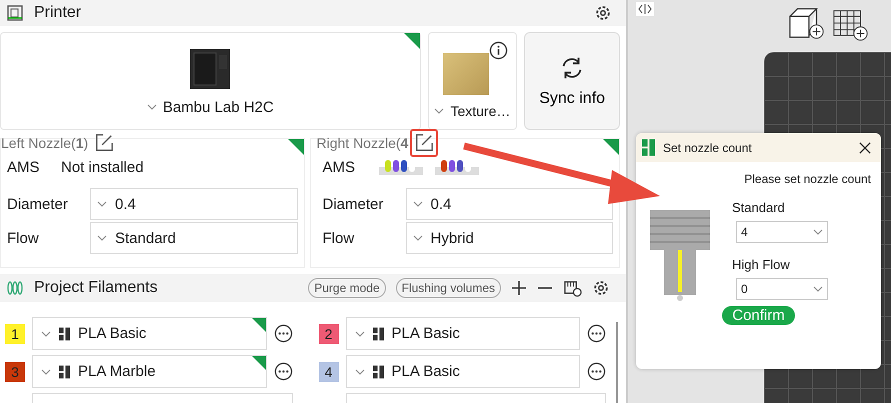 The height and width of the screenshot is (403, 891). I want to click on edit-icon, so click(424, 143).